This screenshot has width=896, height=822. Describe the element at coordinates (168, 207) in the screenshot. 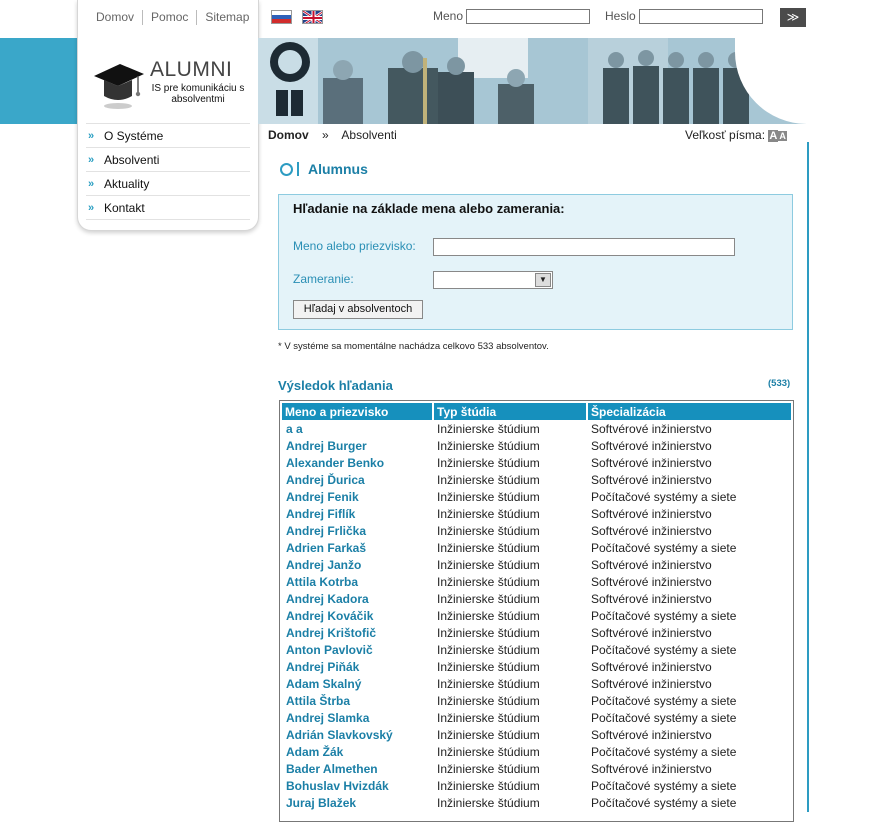

I see `sidebar-item-kontakt: » Kontakt` at that location.